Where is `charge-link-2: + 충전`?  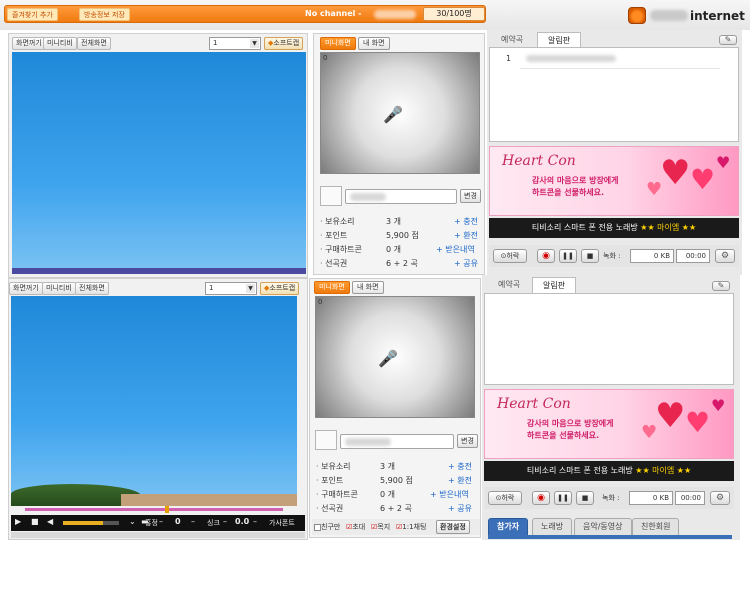 charge-link-2: + 충전 is located at coordinates (460, 466).